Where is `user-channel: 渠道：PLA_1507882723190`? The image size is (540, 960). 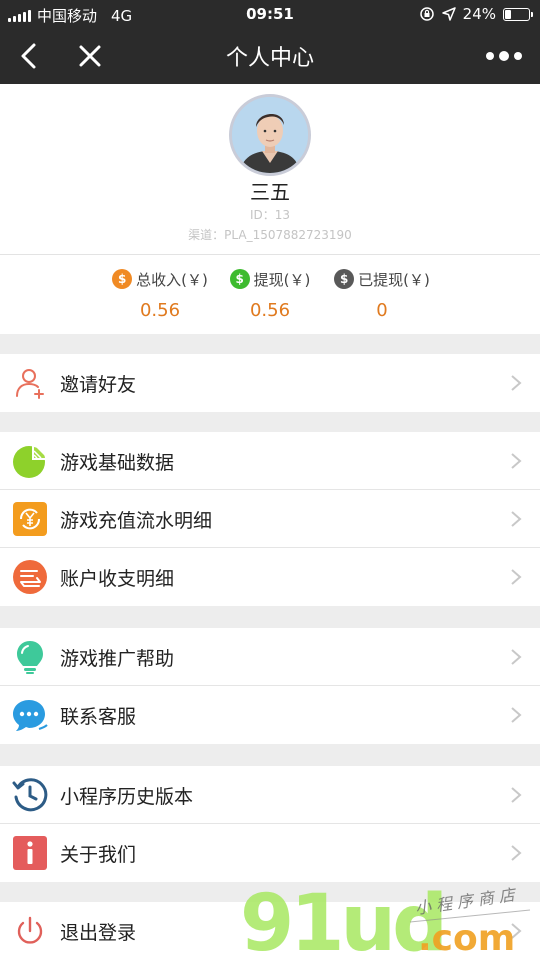
user-channel: 渠道：PLA_1507882723190 is located at coordinates (270, 235).